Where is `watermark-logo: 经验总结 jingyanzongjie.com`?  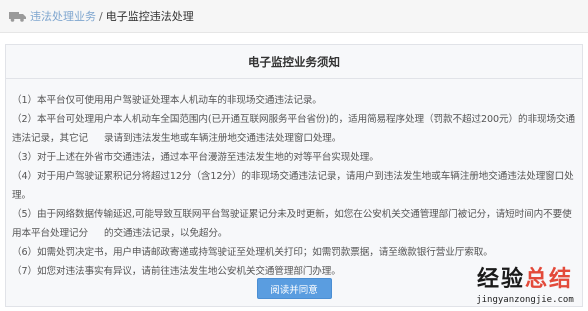 watermark-logo: 经验总结 jingyanzongjie.com is located at coordinates (525, 286).